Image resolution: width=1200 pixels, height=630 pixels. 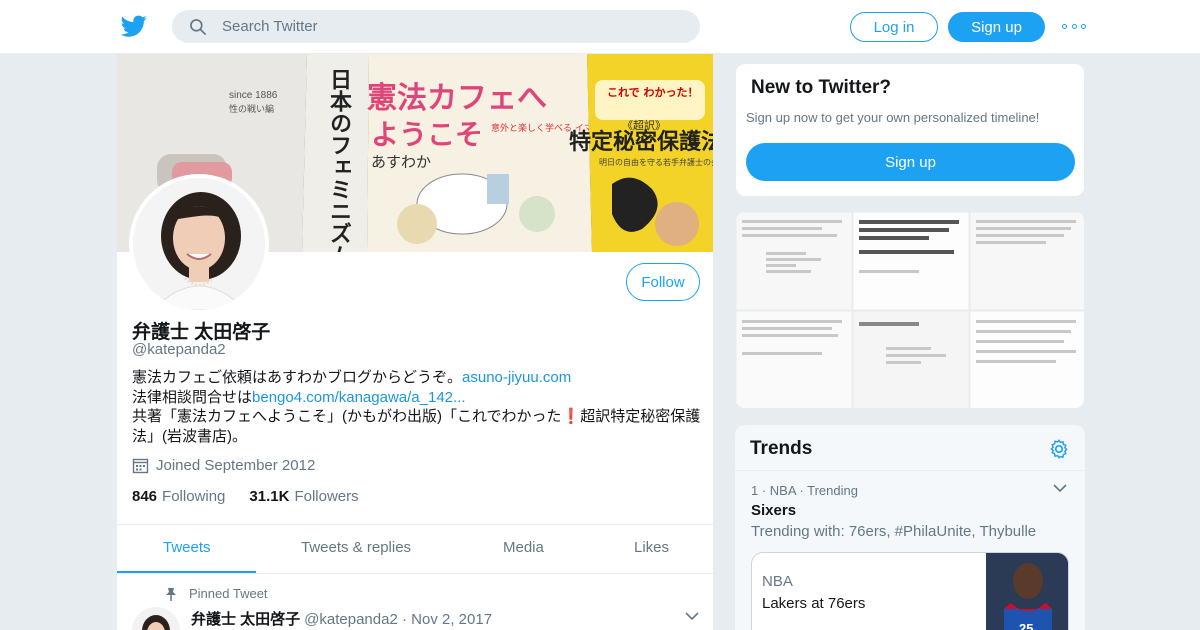 I want to click on tweet-avatar, so click(x=156, y=618).